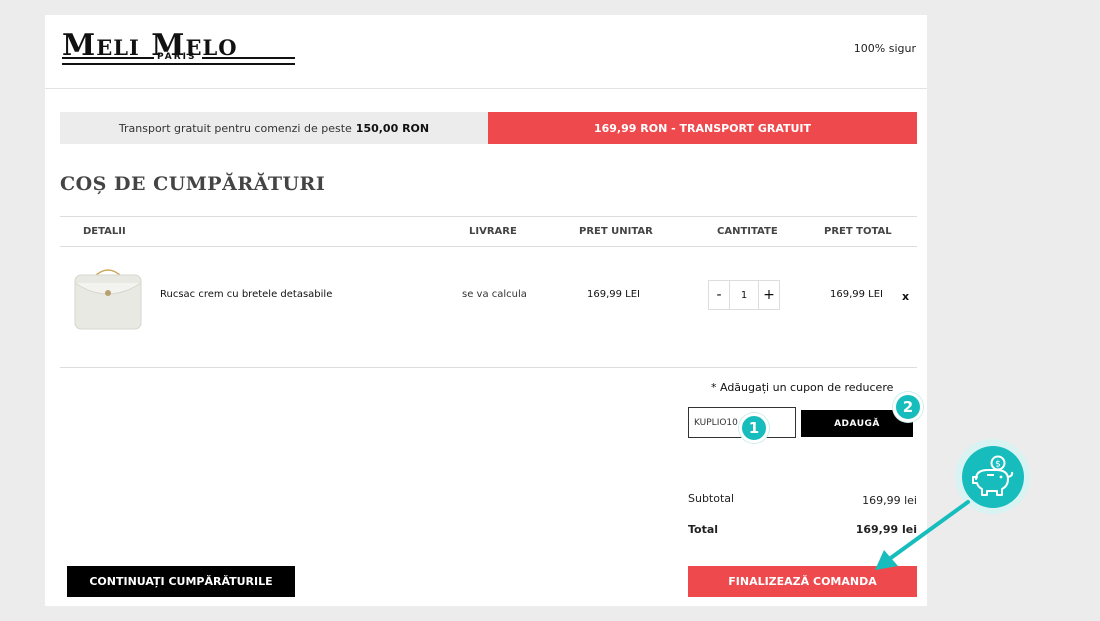 The image size is (1100, 621). What do you see at coordinates (711, 498) in the screenshot?
I see `subtotal-label: Subtotal` at bounding box center [711, 498].